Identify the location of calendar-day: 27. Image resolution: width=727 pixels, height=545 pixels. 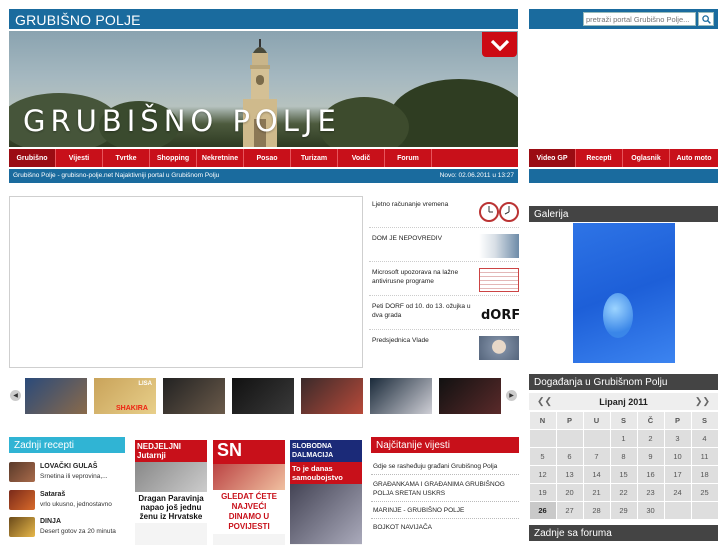
(569, 510).